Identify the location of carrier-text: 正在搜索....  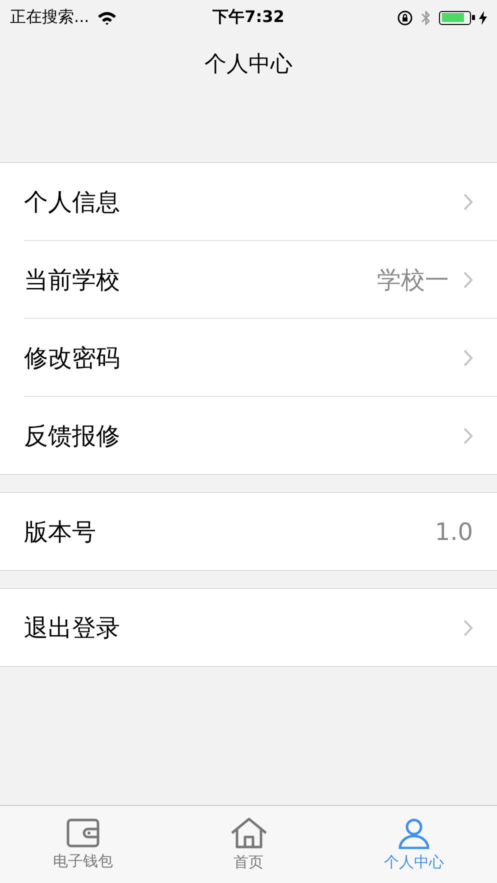
(50, 17).